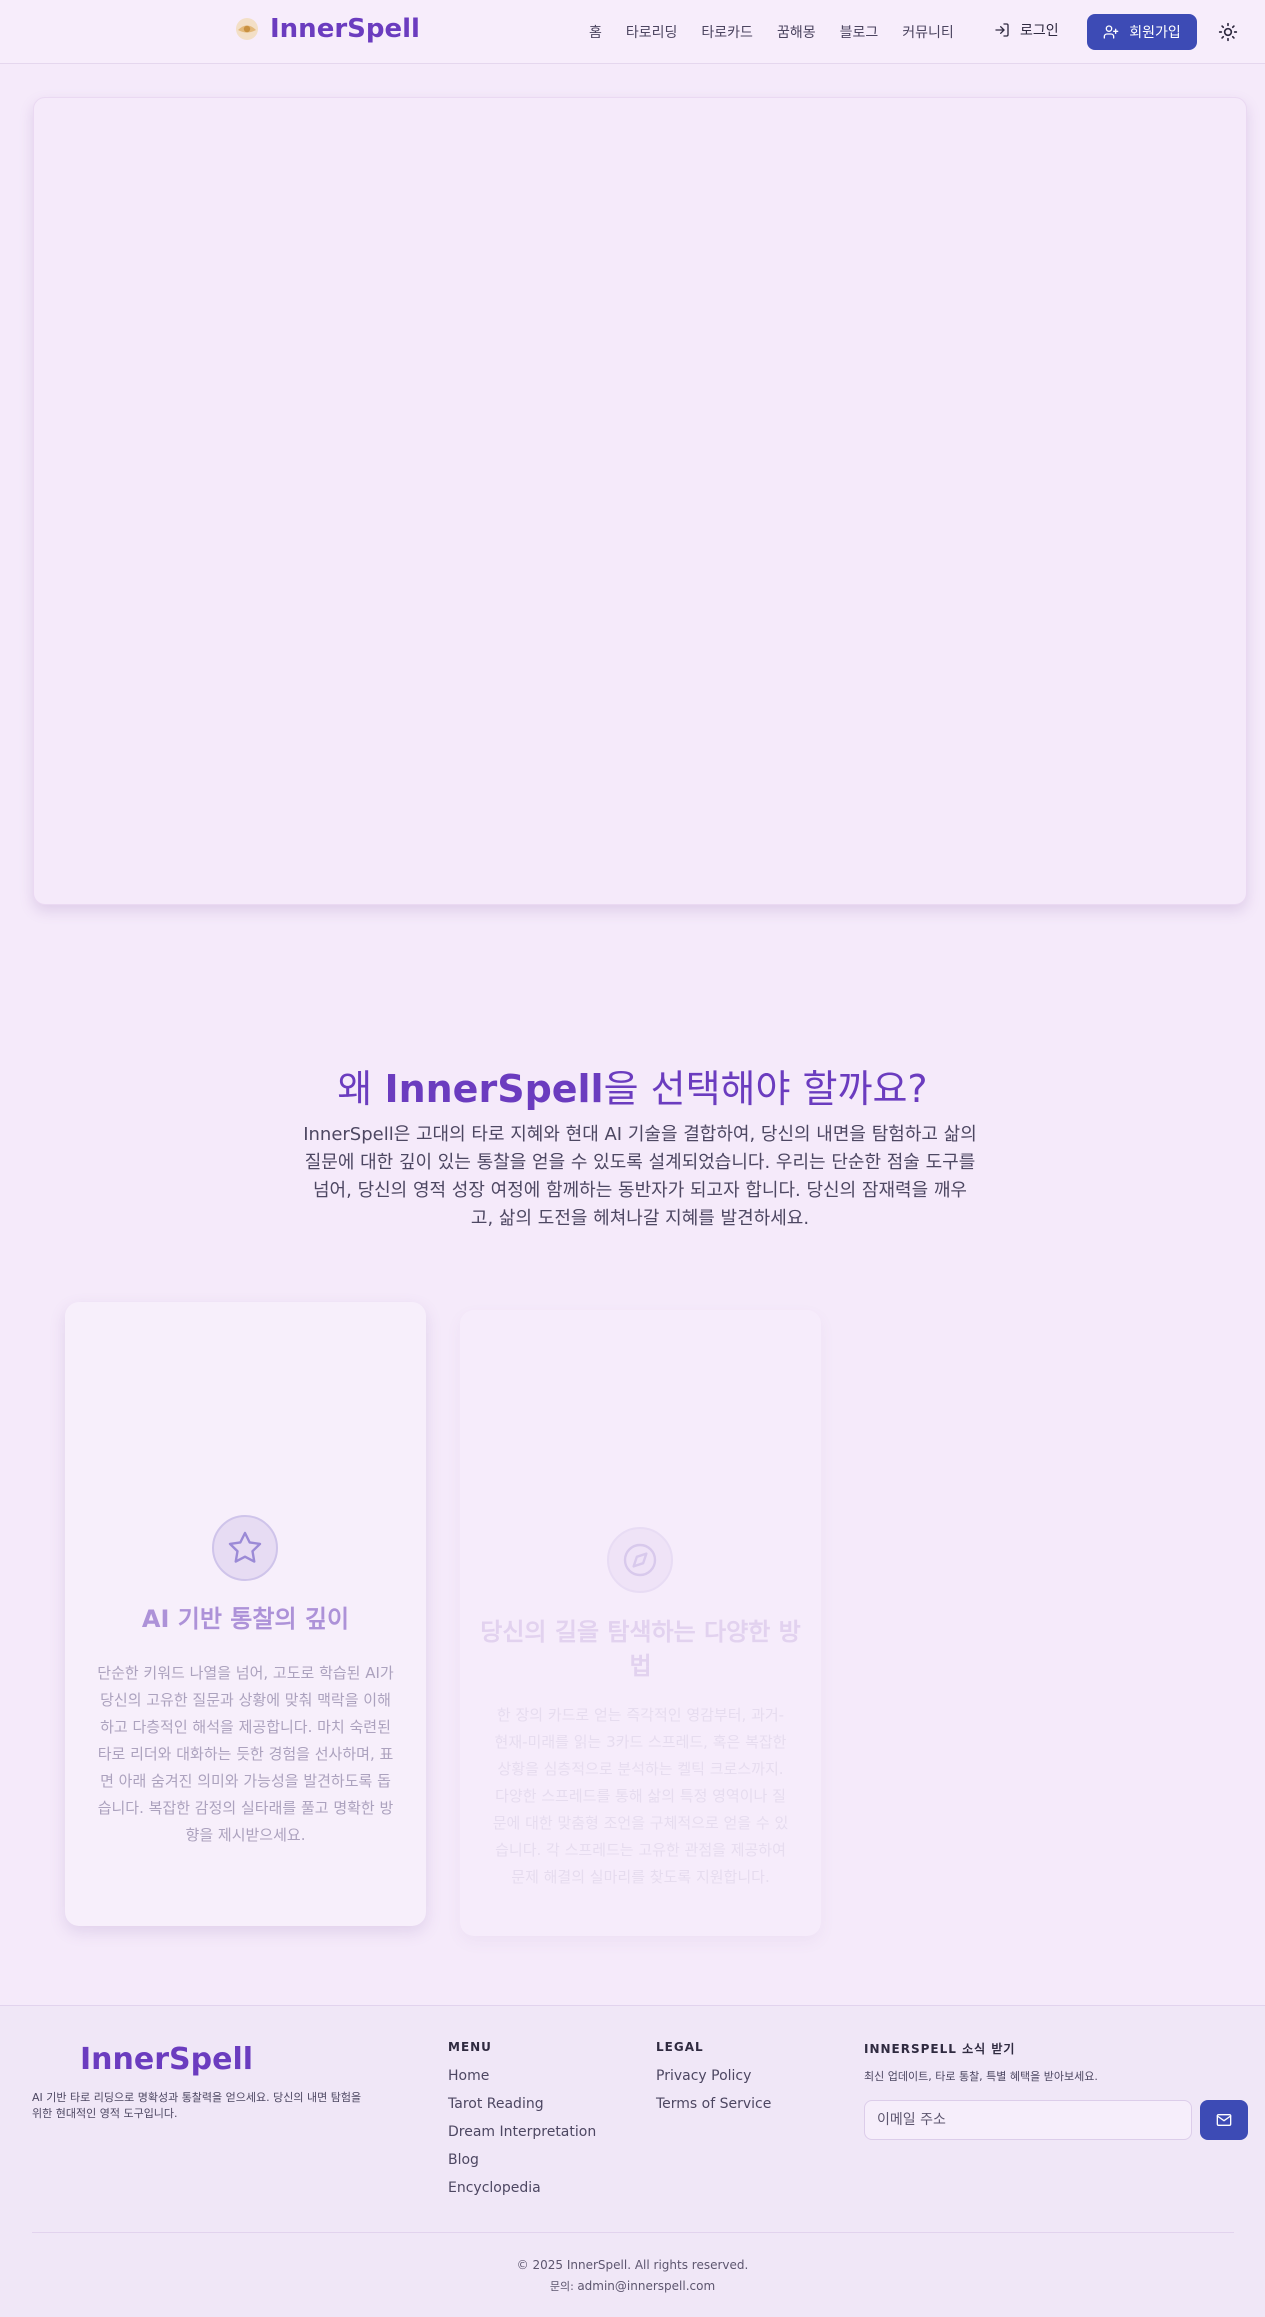 This screenshot has width=1265, height=2317. What do you see at coordinates (1228, 32) in the screenshot?
I see `sun-icon` at bounding box center [1228, 32].